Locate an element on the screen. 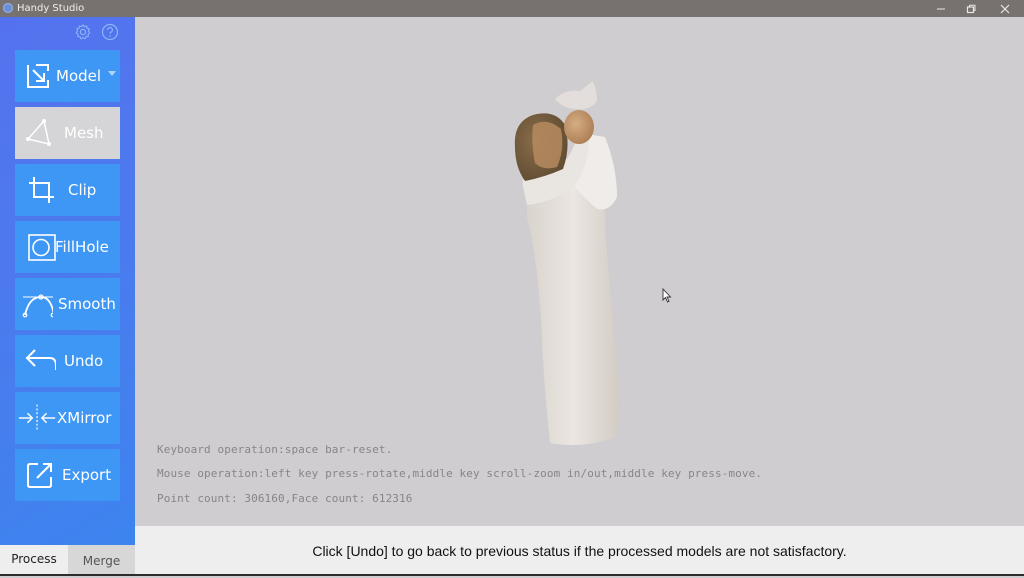 The image size is (1024, 578). minimize-button is located at coordinates (941, 8).